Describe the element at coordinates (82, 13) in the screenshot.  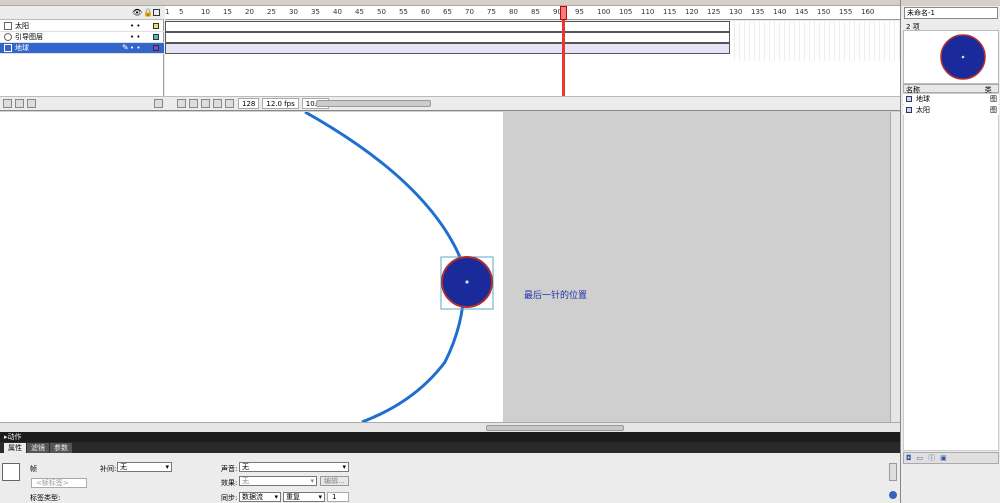
I see `layer-header: 👁 🔒` at that location.